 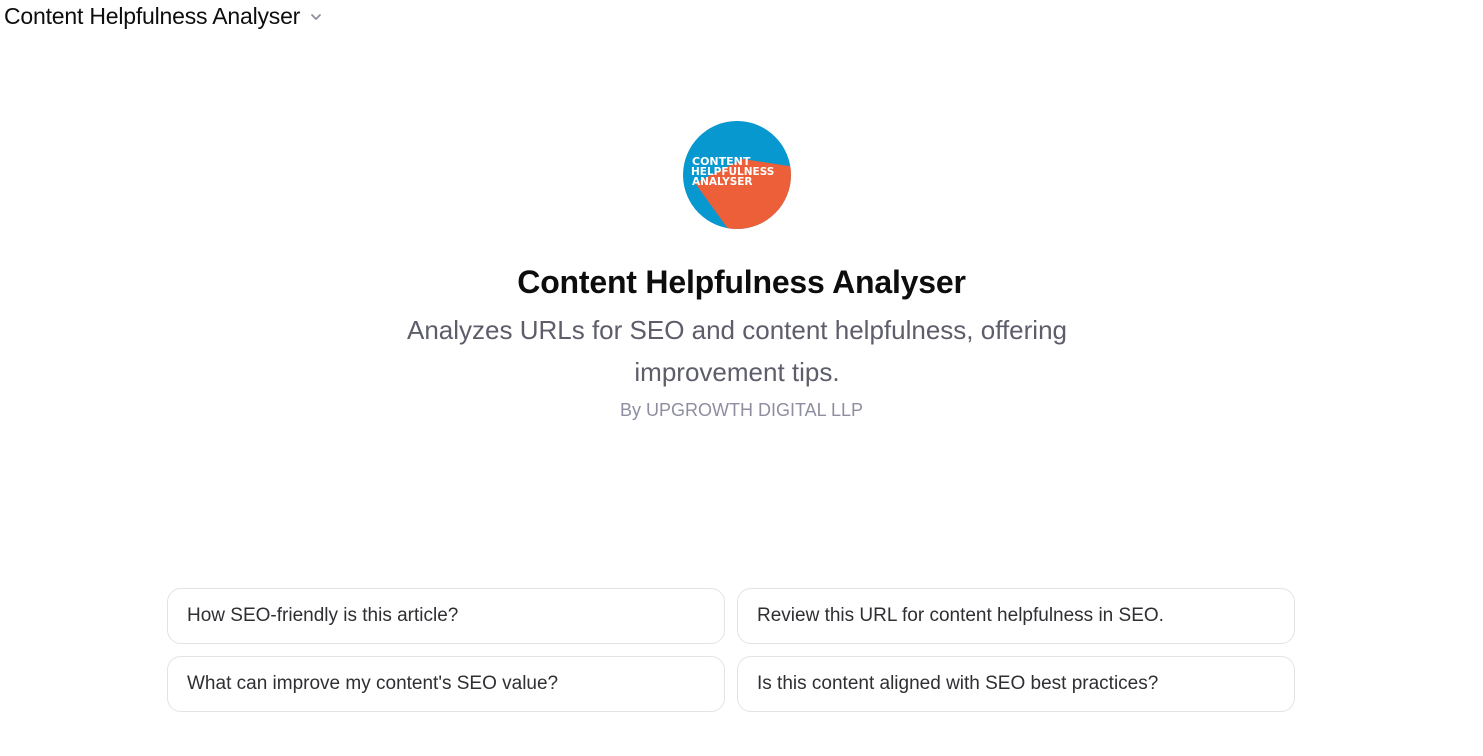 I want to click on chevron-down-icon, so click(x=316, y=17).